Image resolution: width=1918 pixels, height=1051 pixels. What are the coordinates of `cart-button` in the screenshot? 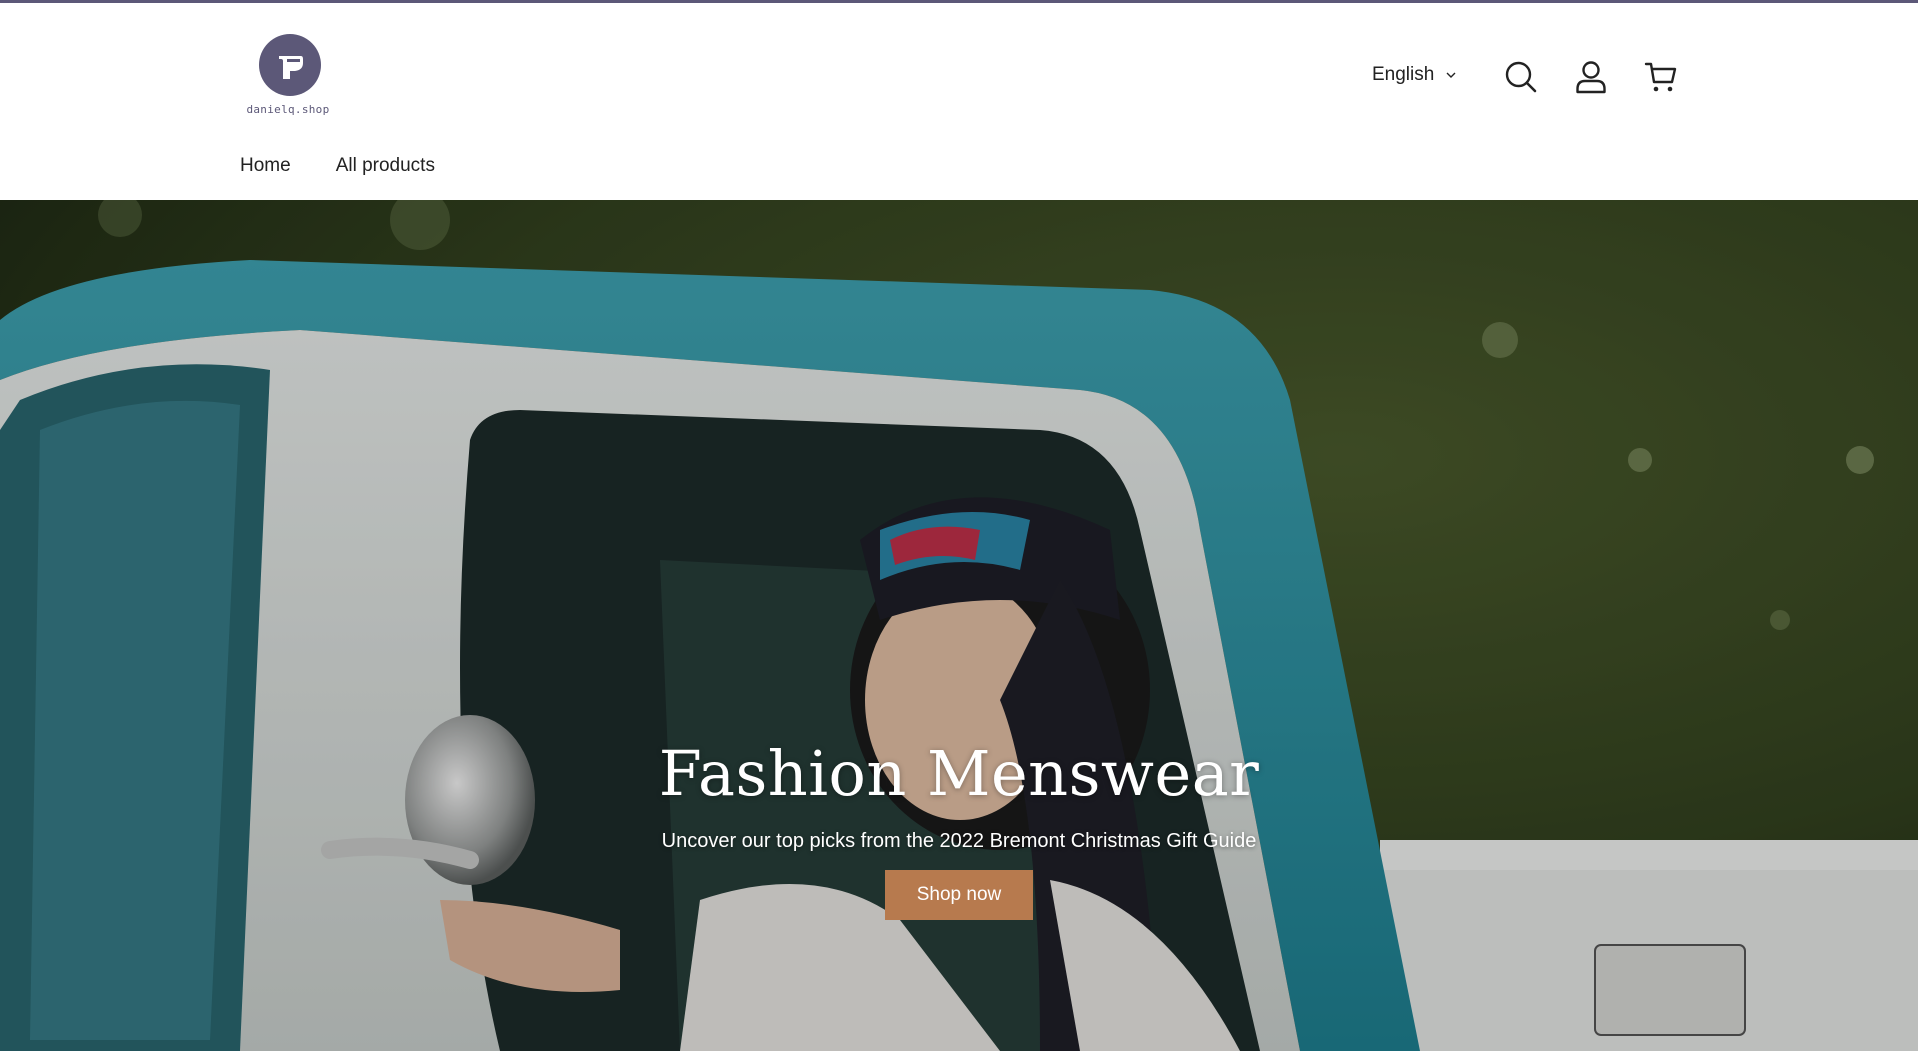 It's located at (1661, 77).